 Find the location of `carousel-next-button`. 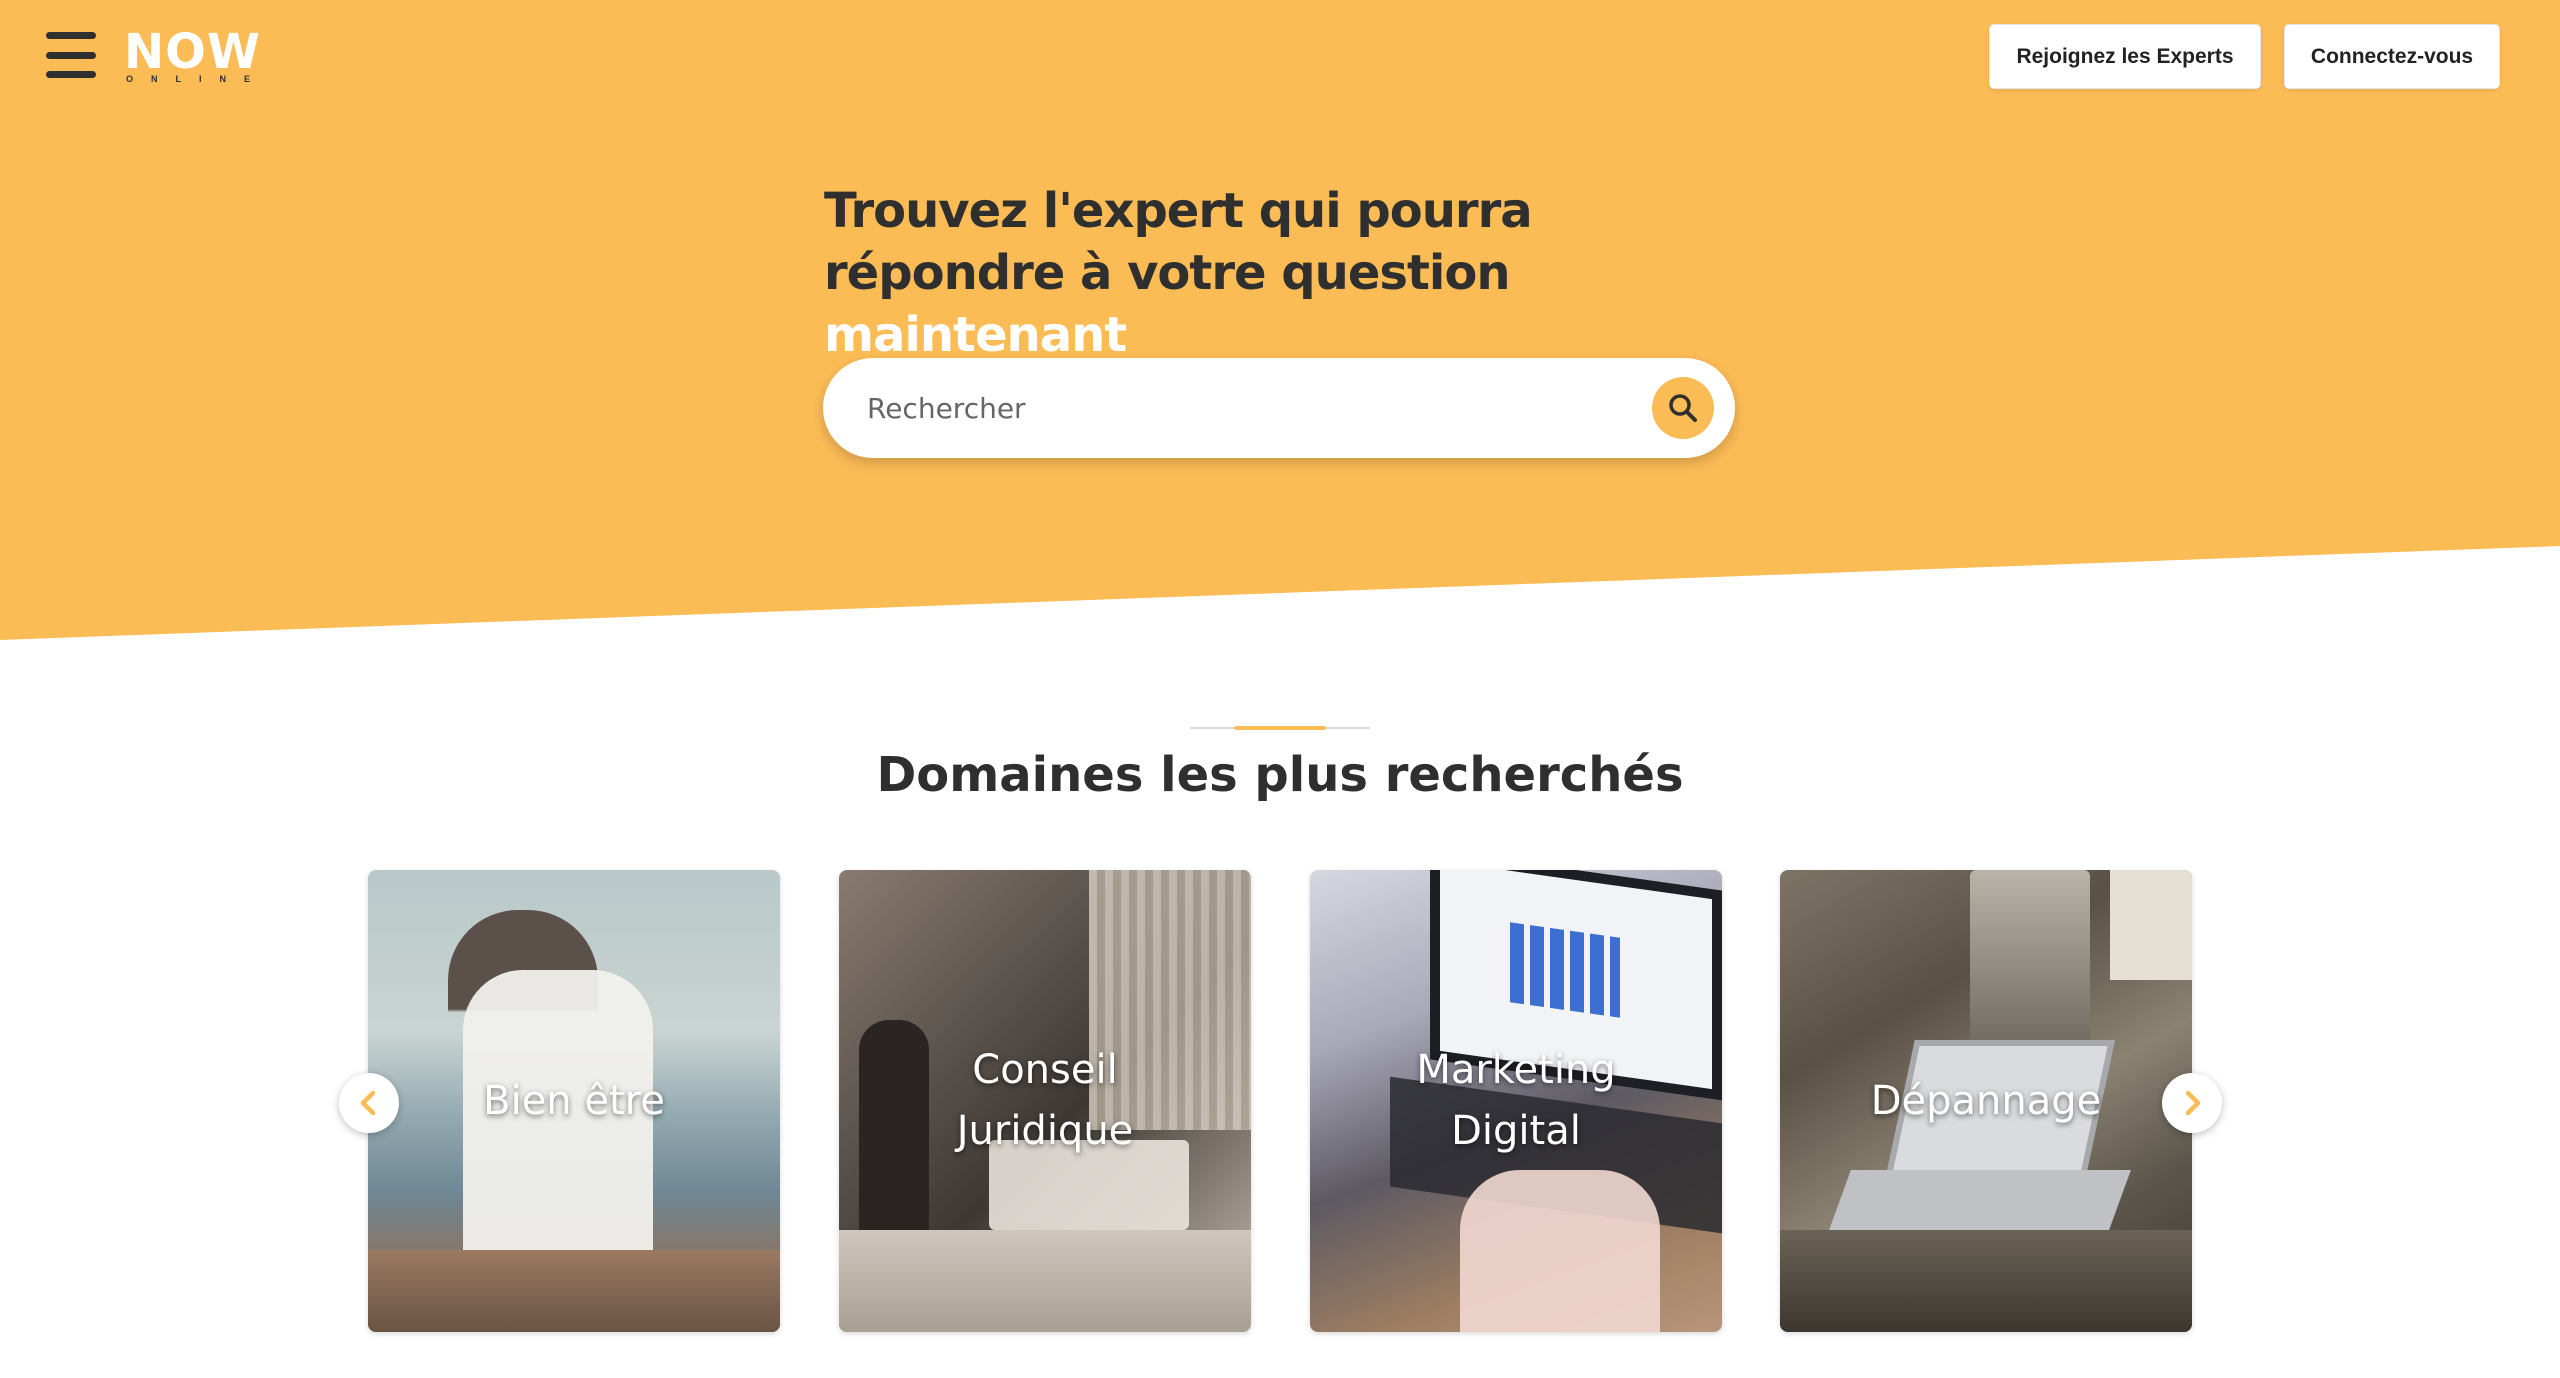

carousel-next-button is located at coordinates (2192, 1103).